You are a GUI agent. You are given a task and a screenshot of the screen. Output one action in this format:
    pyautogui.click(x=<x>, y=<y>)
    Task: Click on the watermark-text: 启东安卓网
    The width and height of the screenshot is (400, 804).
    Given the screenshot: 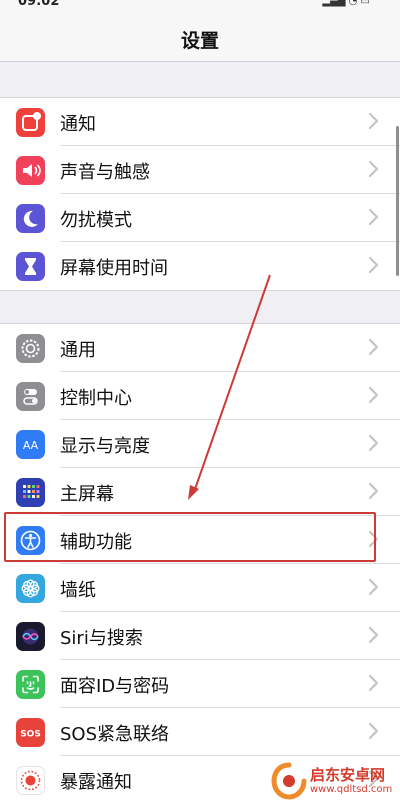 What is the action you would take?
    pyautogui.click(x=348, y=775)
    